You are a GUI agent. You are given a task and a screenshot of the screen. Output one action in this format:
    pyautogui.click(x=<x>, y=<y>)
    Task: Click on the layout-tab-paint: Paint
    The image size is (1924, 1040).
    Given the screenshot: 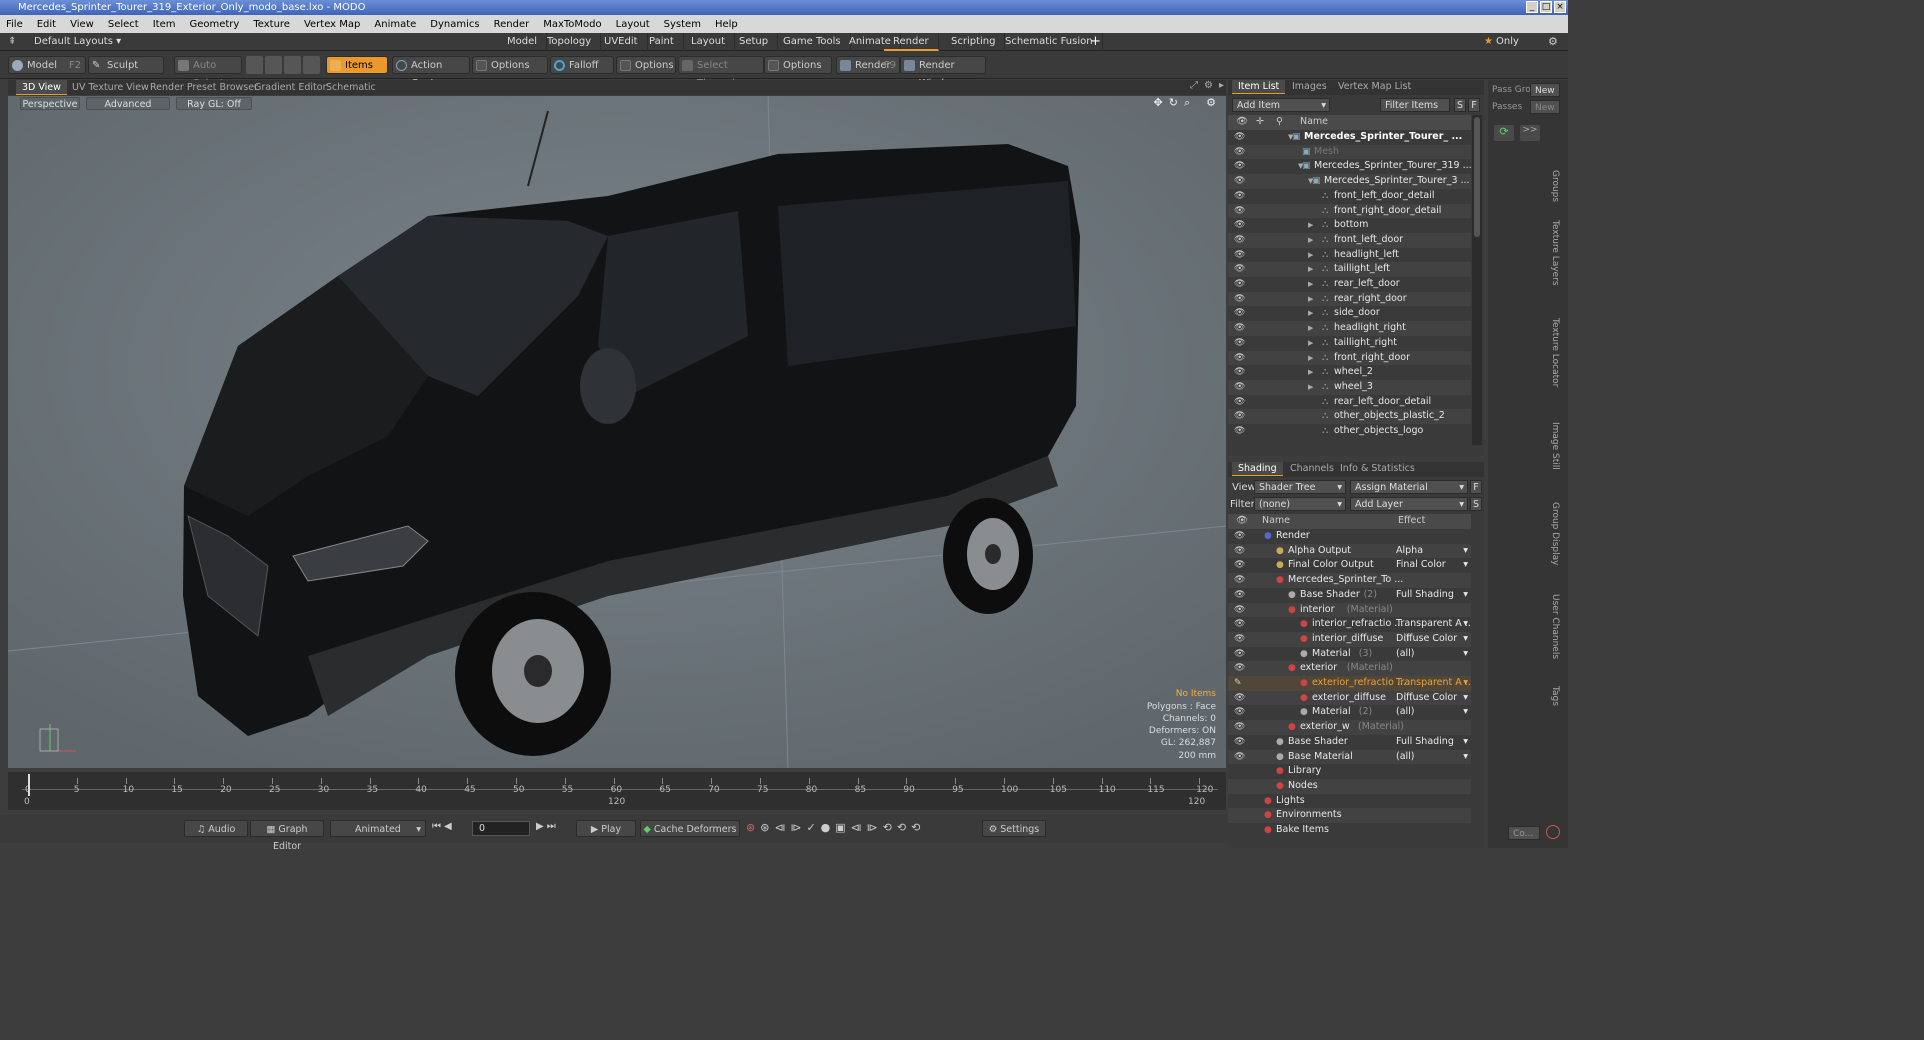 What is the action you would take?
    pyautogui.click(x=662, y=42)
    